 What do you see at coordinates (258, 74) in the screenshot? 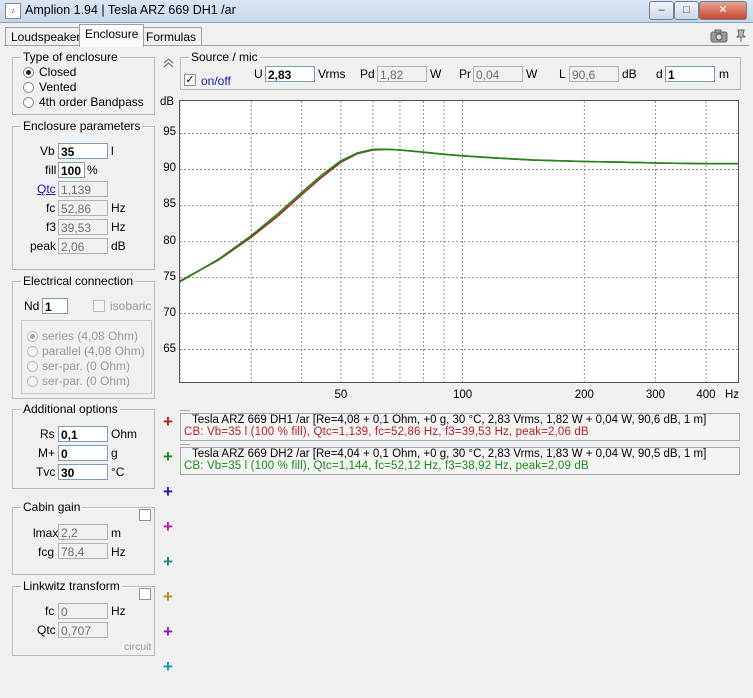
I see `u-label: U` at bounding box center [258, 74].